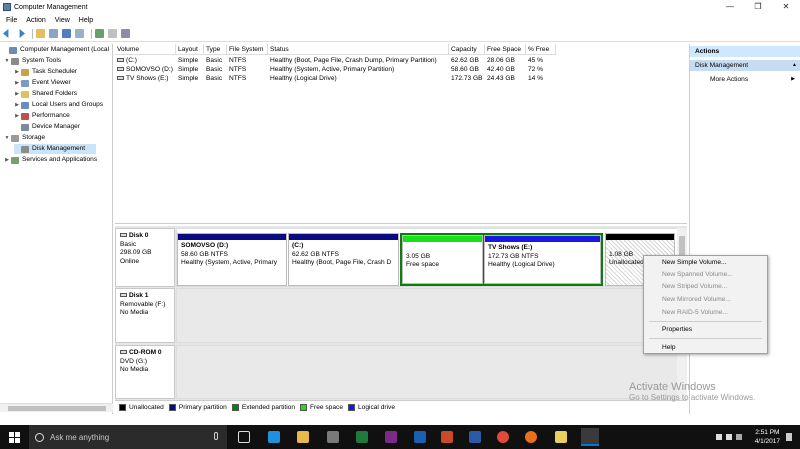 Image resolution: width=800 pixels, height=449 pixels. I want to click on column-header-capacity: Capacity, so click(467, 49).